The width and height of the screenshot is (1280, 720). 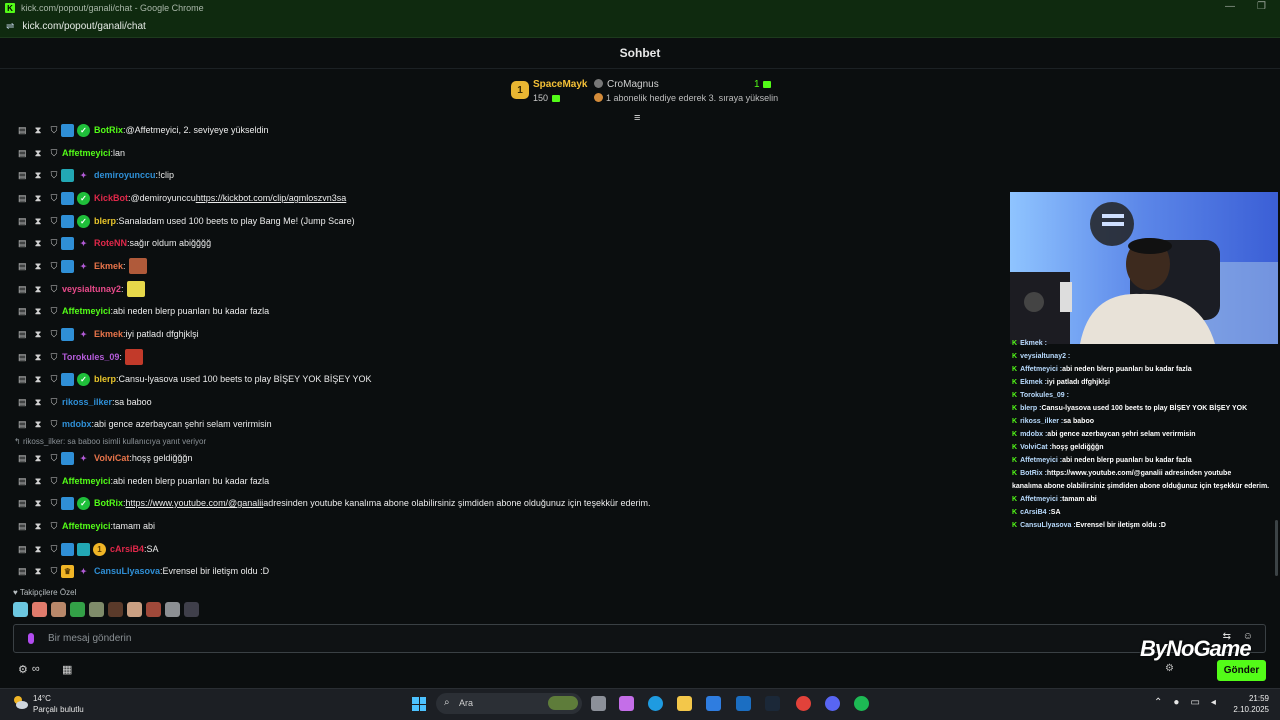 What do you see at coordinates (36, 669) in the screenshot?
I see `infinity-icon: ∞` at bounding box center [36, 669].